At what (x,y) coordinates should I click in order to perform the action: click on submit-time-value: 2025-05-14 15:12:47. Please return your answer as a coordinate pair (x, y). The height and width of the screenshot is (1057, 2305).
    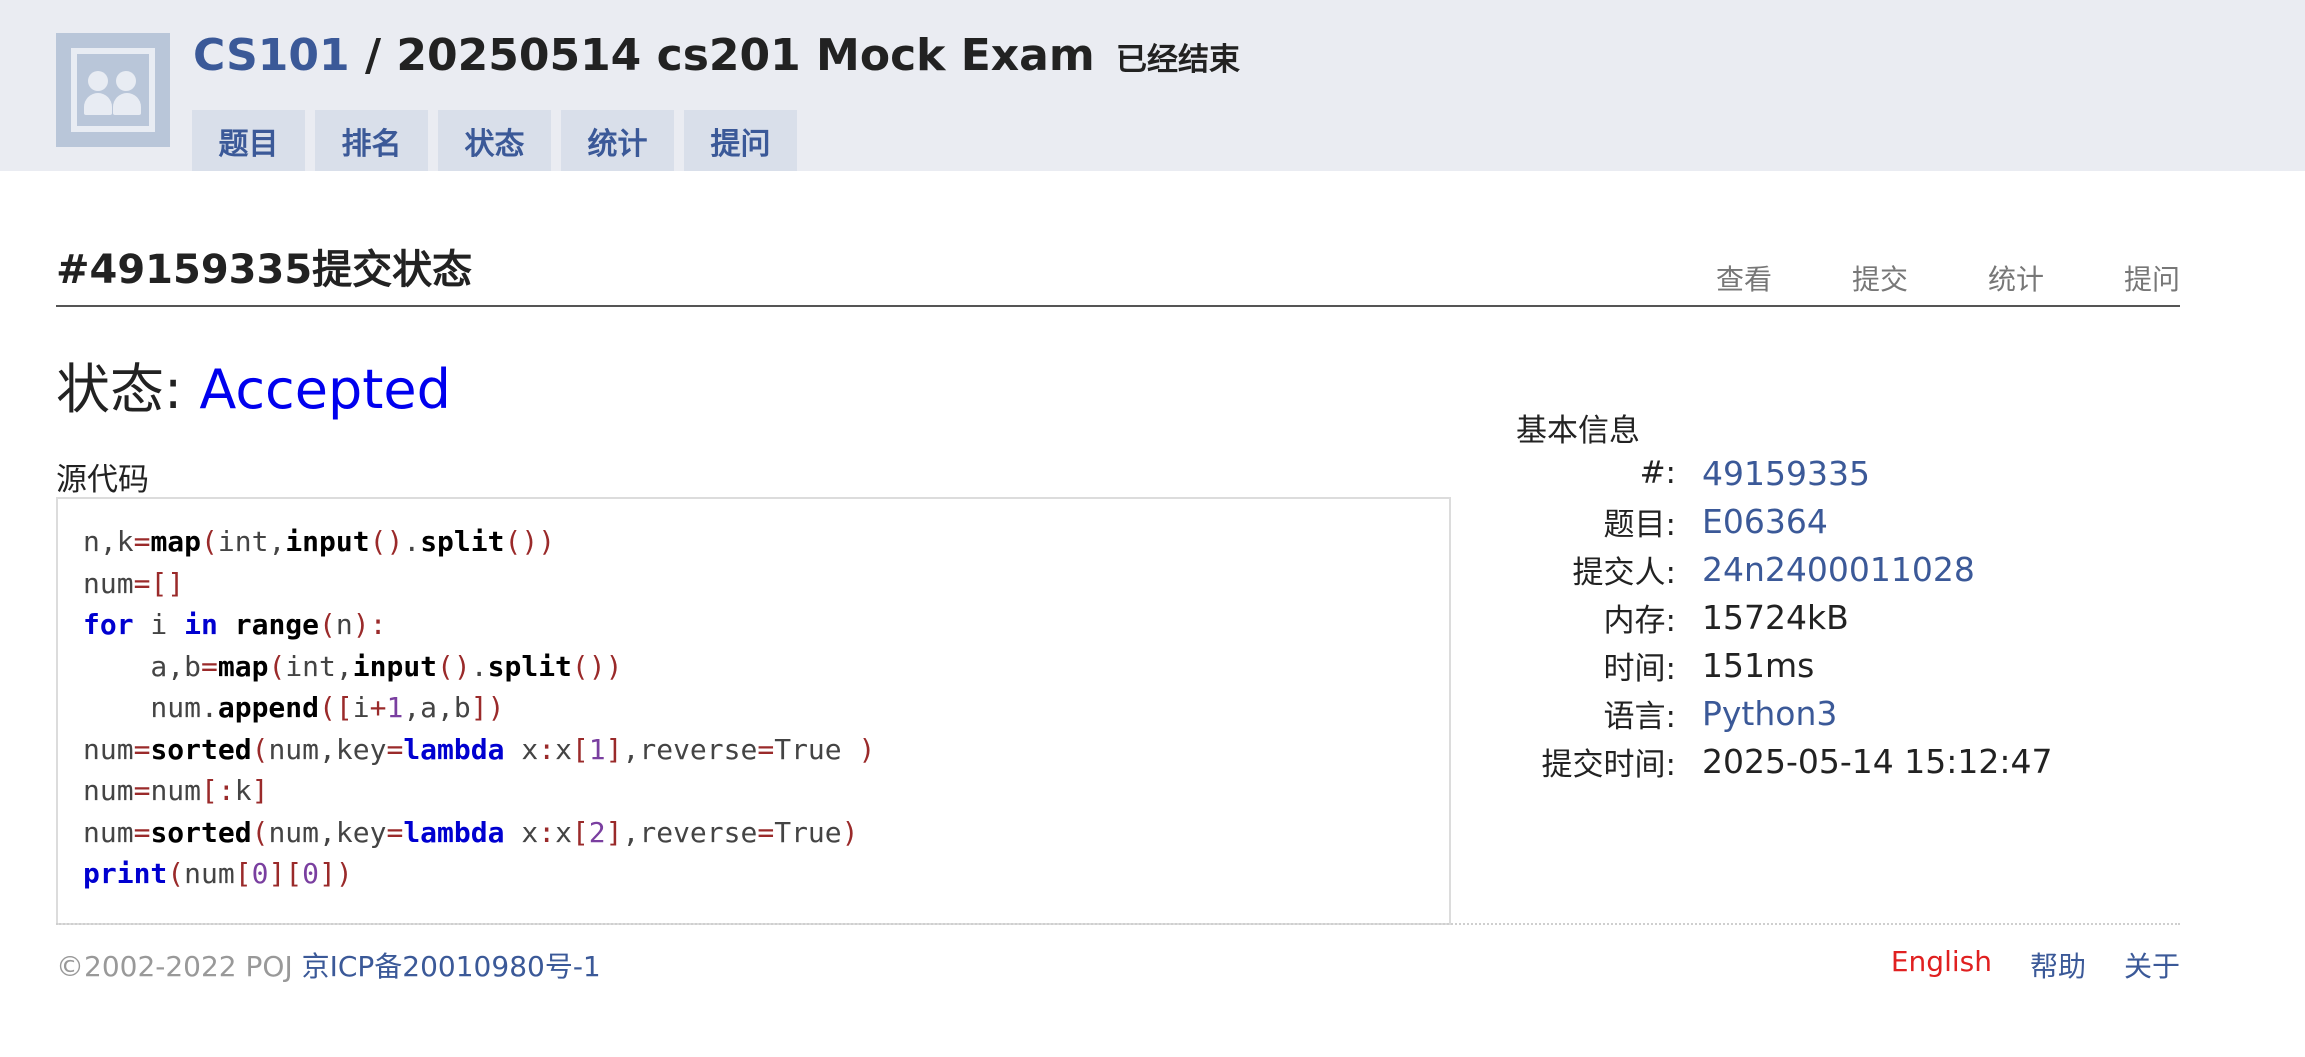
    Looking at the image, I should click on (1877, 761).